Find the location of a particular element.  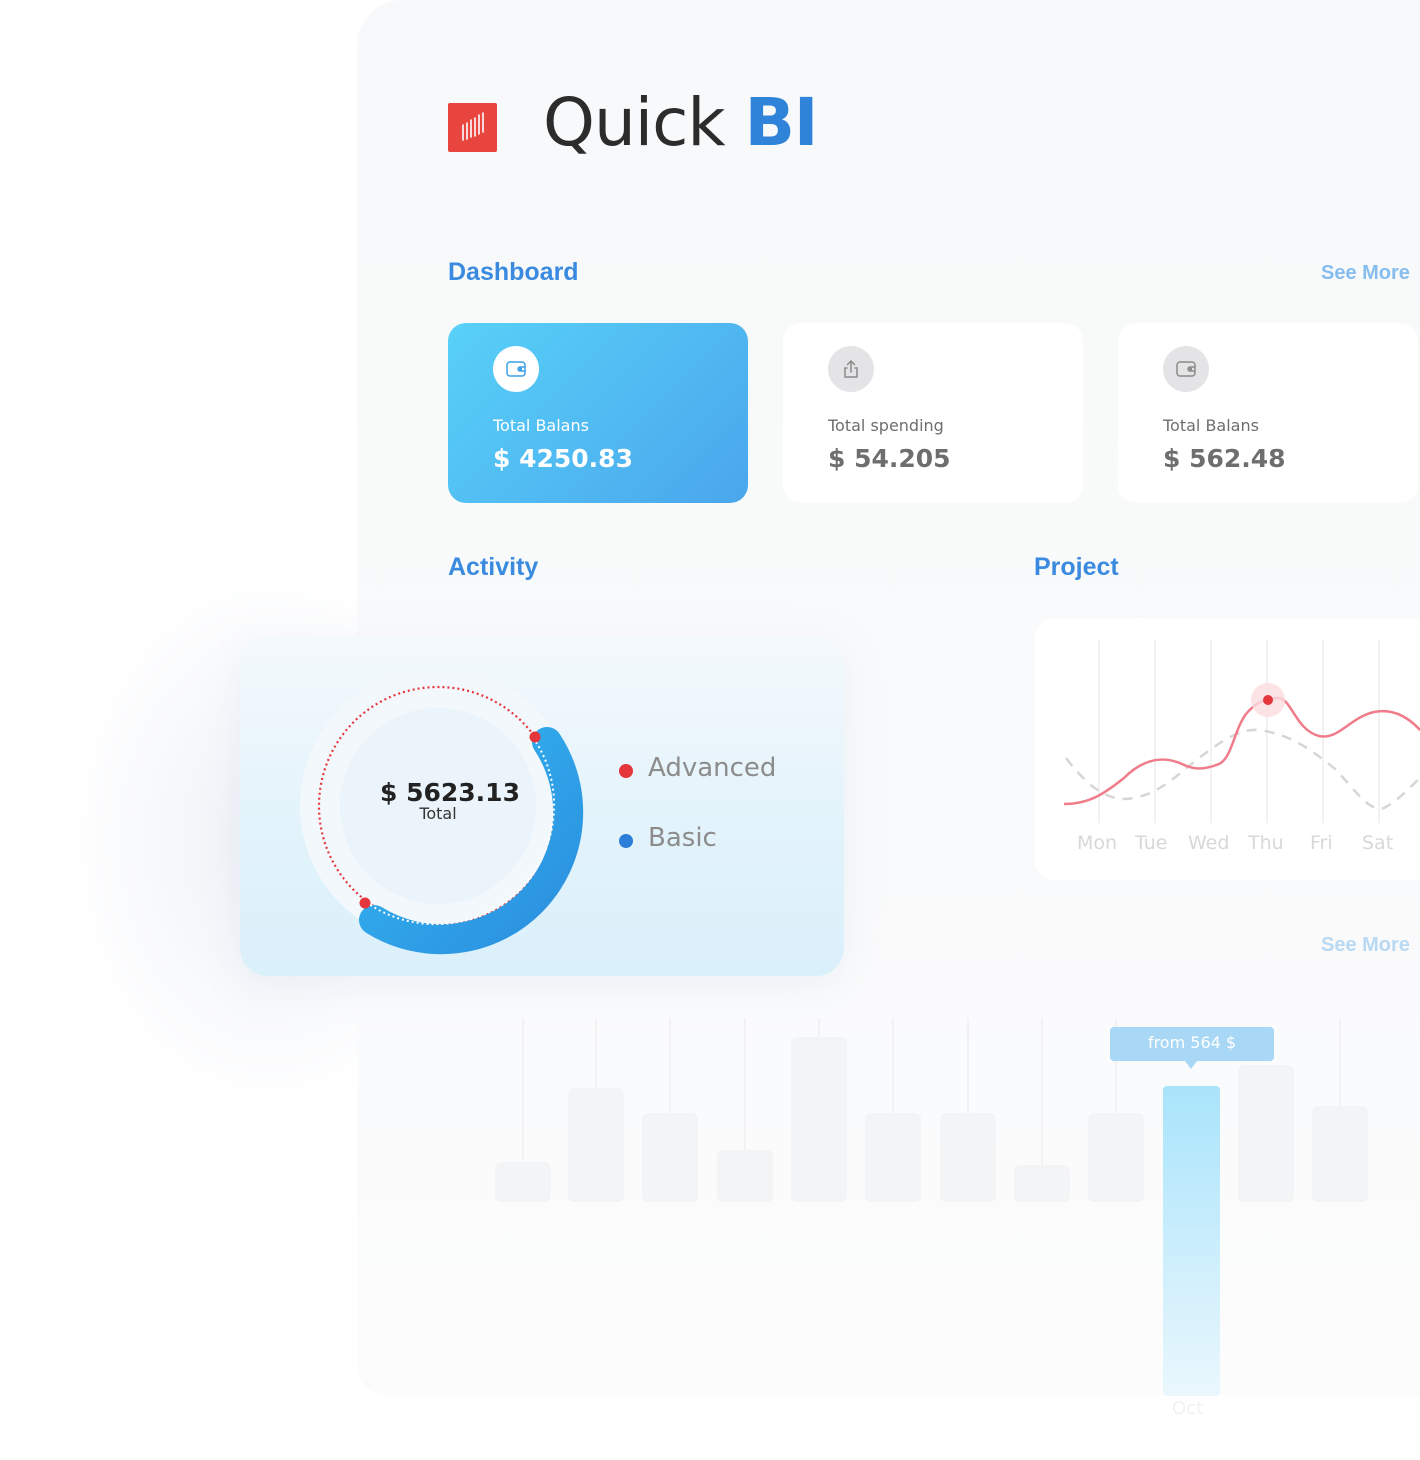

highlighted-bar is located at coordinates (1191, 1241).